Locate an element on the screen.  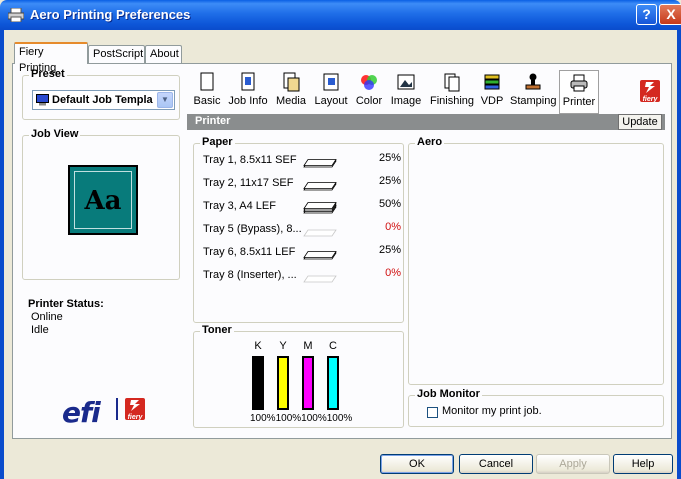
fiery-toolbar-logo: fiery is located at coordinates (650, 91).